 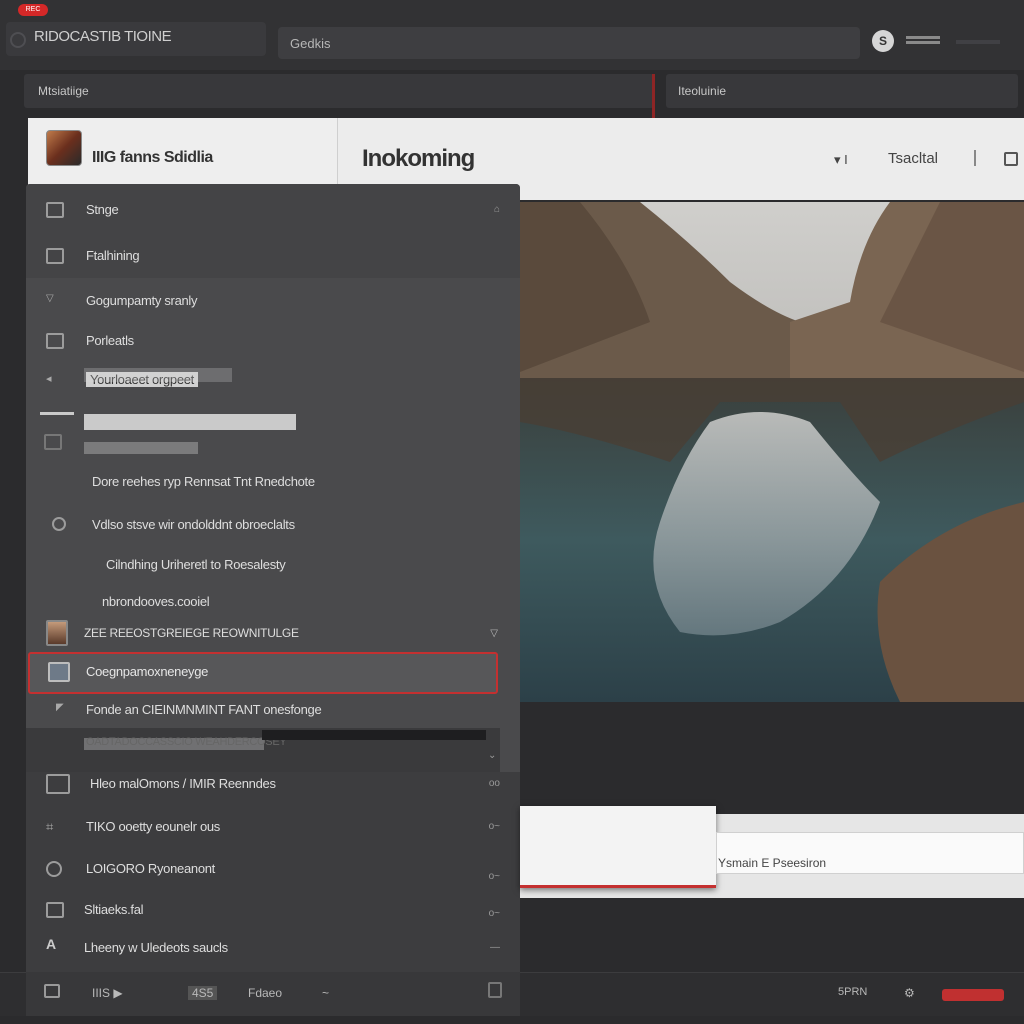 I want to click on play-button: IIIS ▶, so click(x=107, y=993).